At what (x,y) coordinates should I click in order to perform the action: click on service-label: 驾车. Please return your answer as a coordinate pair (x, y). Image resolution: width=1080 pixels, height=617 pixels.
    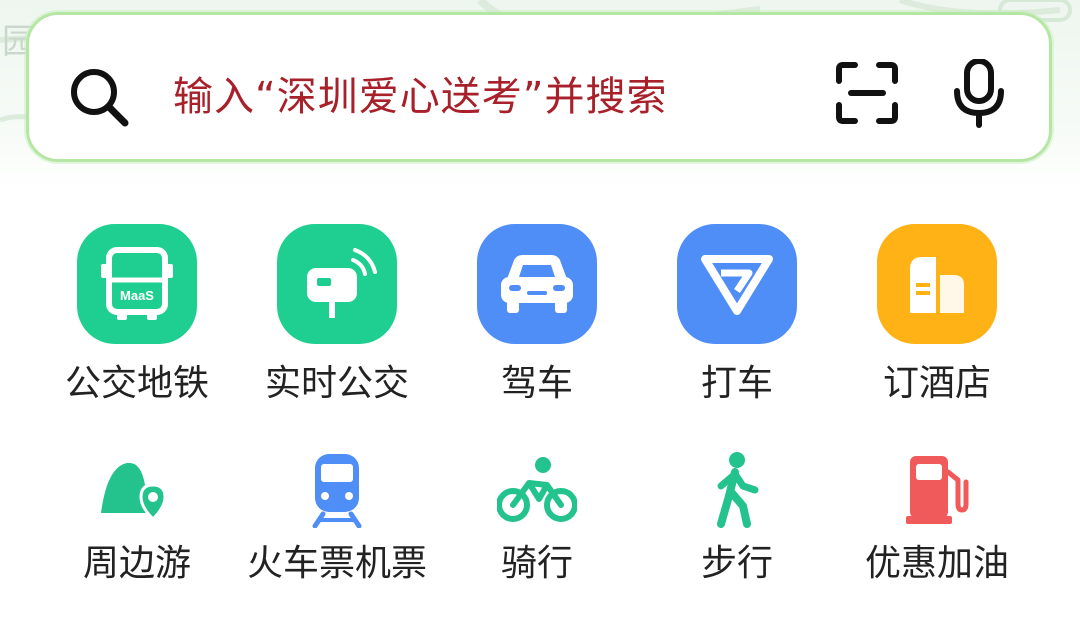
    Looking at the image, I should click on (536, 383).